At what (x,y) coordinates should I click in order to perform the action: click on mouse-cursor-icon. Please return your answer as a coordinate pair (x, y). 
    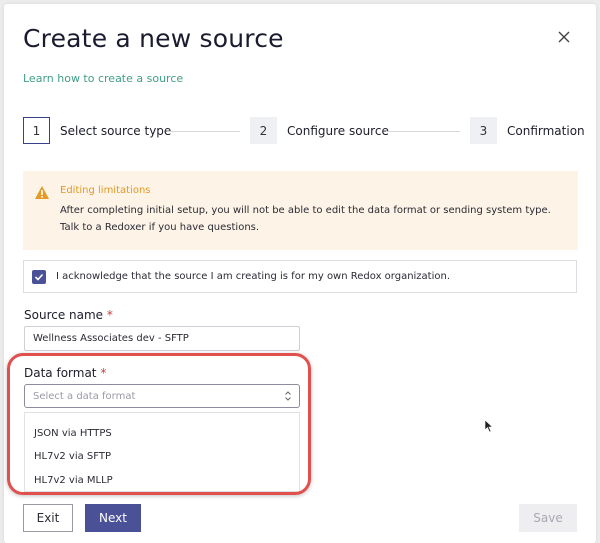
    Looking at the image, I should click on (489, 426).